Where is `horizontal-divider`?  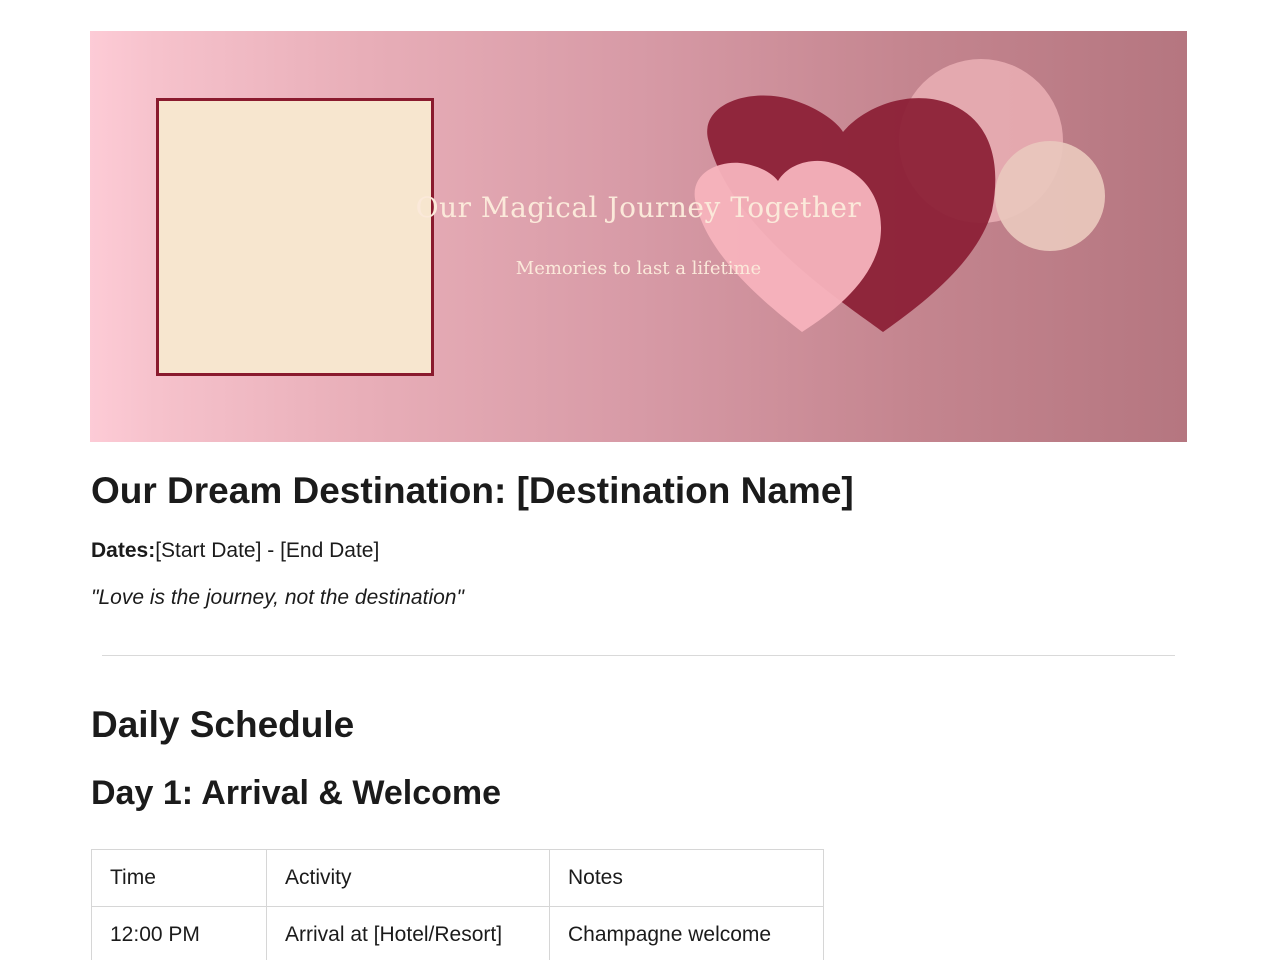
horizontal-divider is located at coordinates (638, 655).